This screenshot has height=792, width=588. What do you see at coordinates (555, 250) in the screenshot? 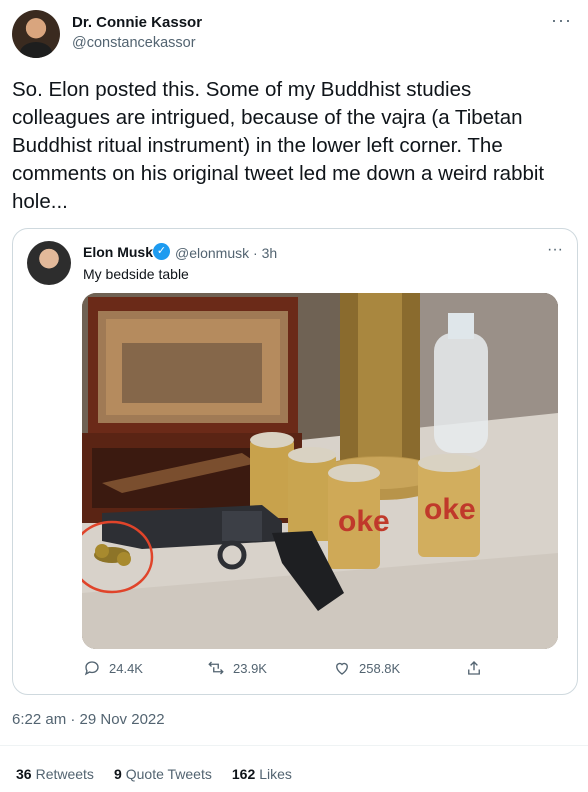
I see `quoted-more-options-icon: ···` at bounding box center [555, 250].